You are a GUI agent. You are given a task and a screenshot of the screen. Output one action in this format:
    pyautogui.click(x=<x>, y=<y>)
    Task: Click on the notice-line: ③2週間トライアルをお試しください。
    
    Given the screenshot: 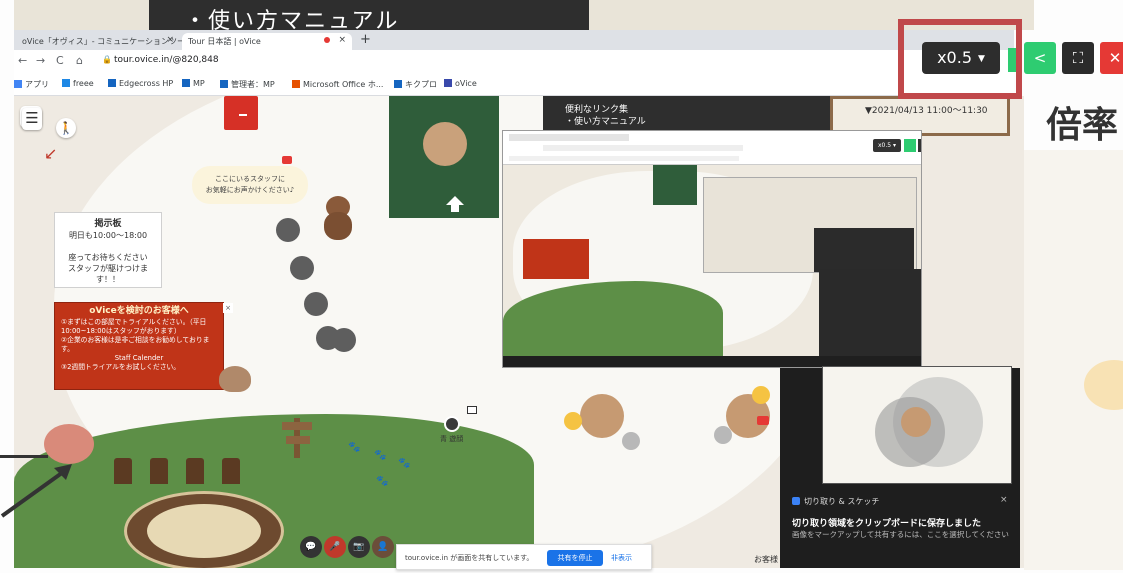 What is the action you would take?
    pyautogui.click(x=121, y=367)
    